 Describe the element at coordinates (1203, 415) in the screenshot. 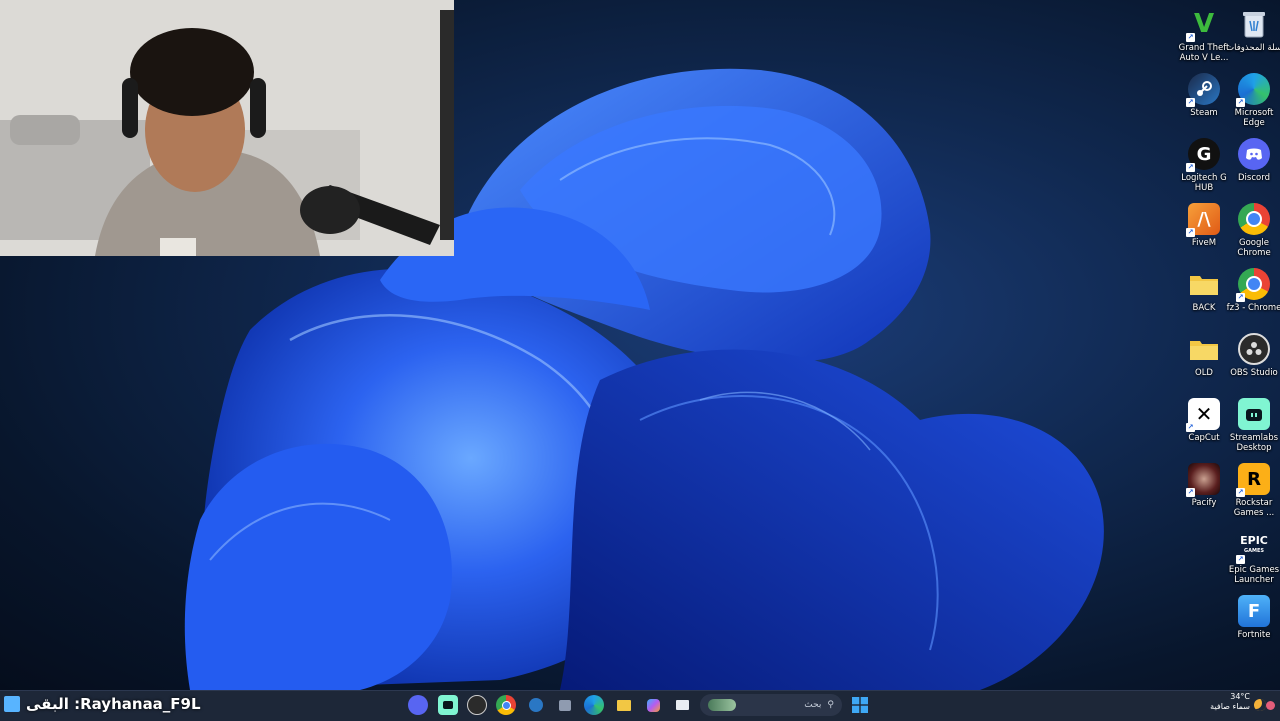

I see `capcut-icon: ✕ ↗` at that location.